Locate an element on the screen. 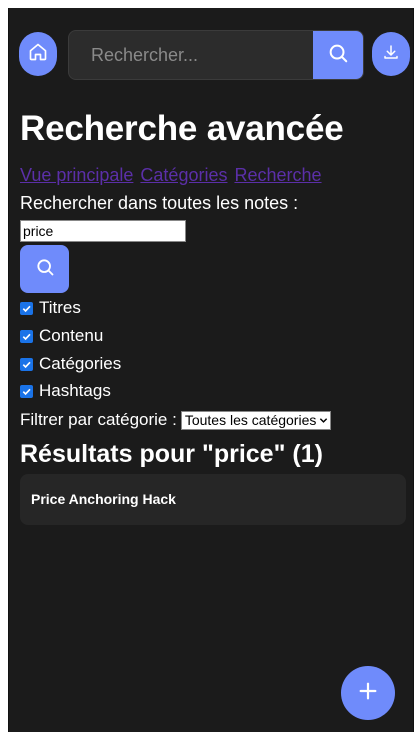  checkbox-titles is located at coordinates (26, 308).